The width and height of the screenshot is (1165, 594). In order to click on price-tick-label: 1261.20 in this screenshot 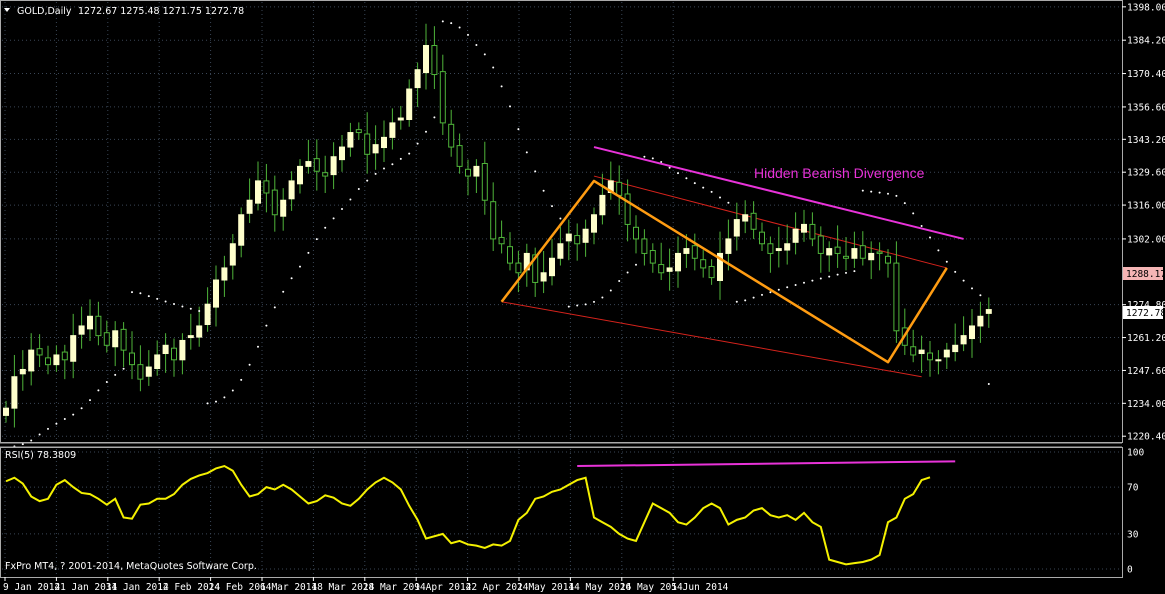, I will do `click(1146, 338)`.